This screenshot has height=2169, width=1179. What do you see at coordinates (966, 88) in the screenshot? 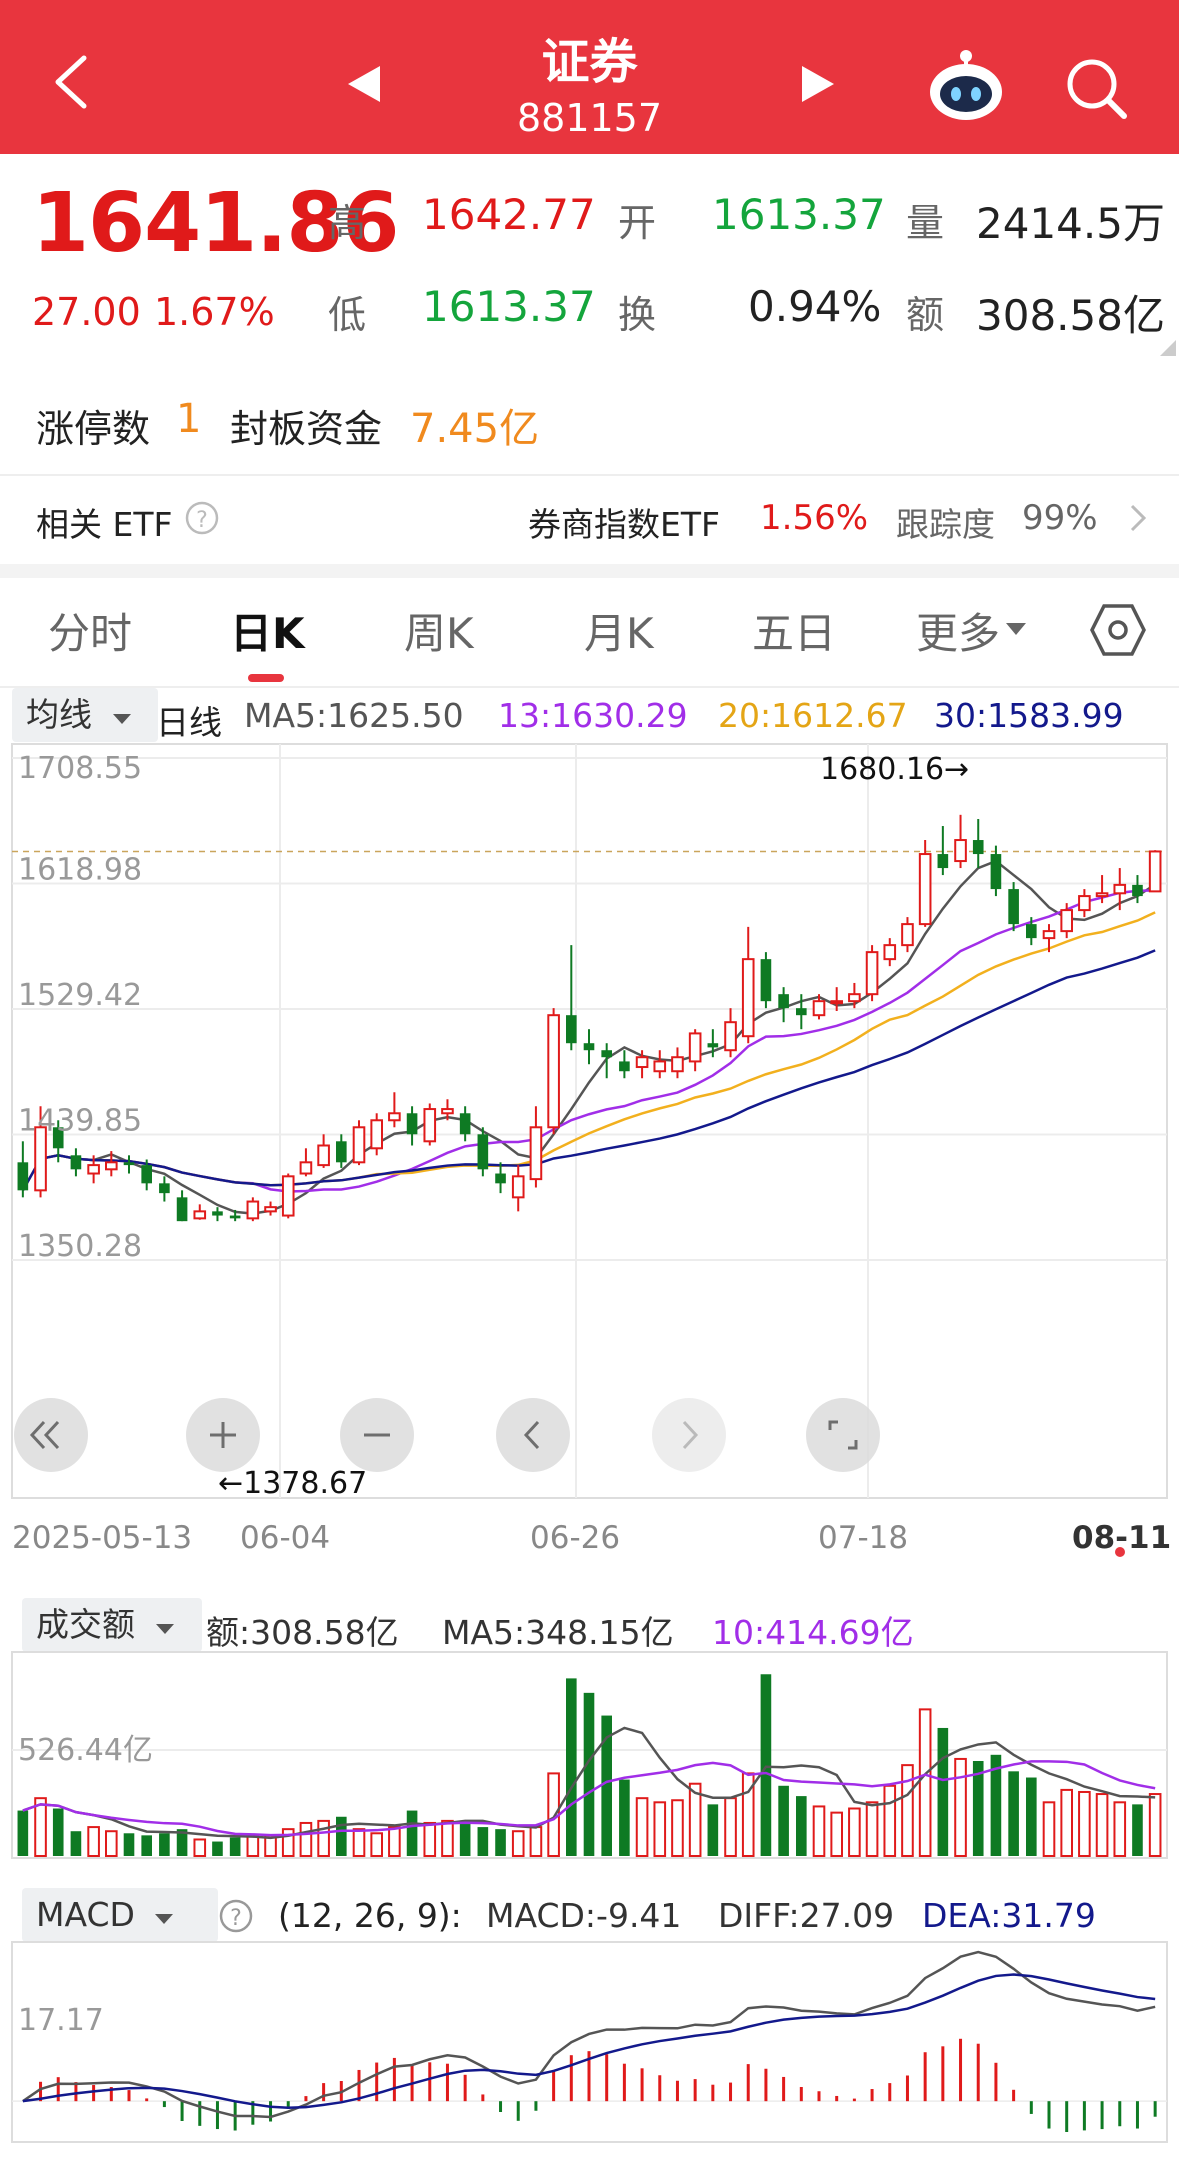
I see `robot-assistant-icon` at bounding box center [966, 88].